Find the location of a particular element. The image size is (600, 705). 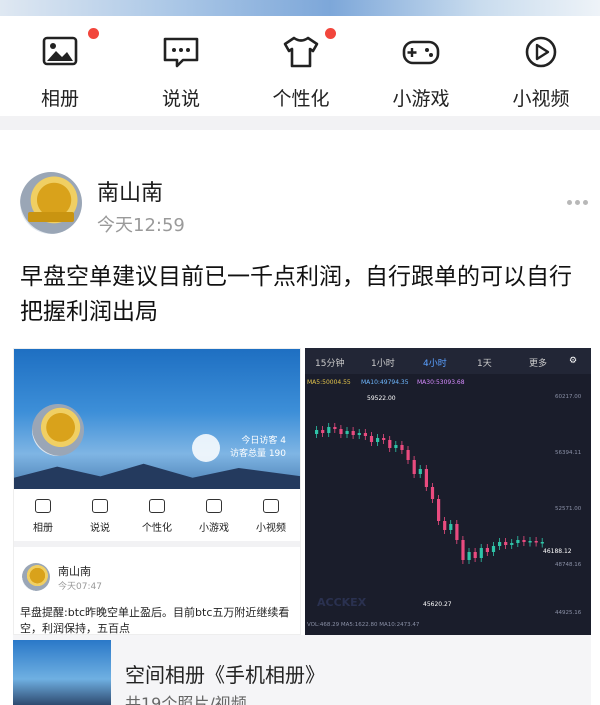

embedded-shortcut: 小游戏 is located at coordinates (214, 516).